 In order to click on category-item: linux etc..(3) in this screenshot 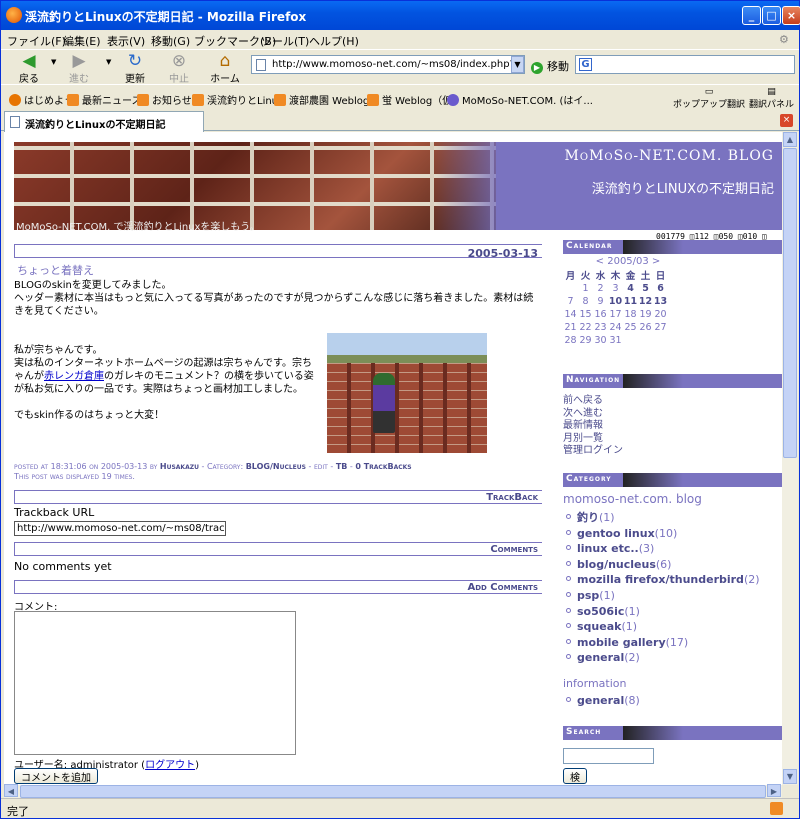, I will do `click(663, 549)`.